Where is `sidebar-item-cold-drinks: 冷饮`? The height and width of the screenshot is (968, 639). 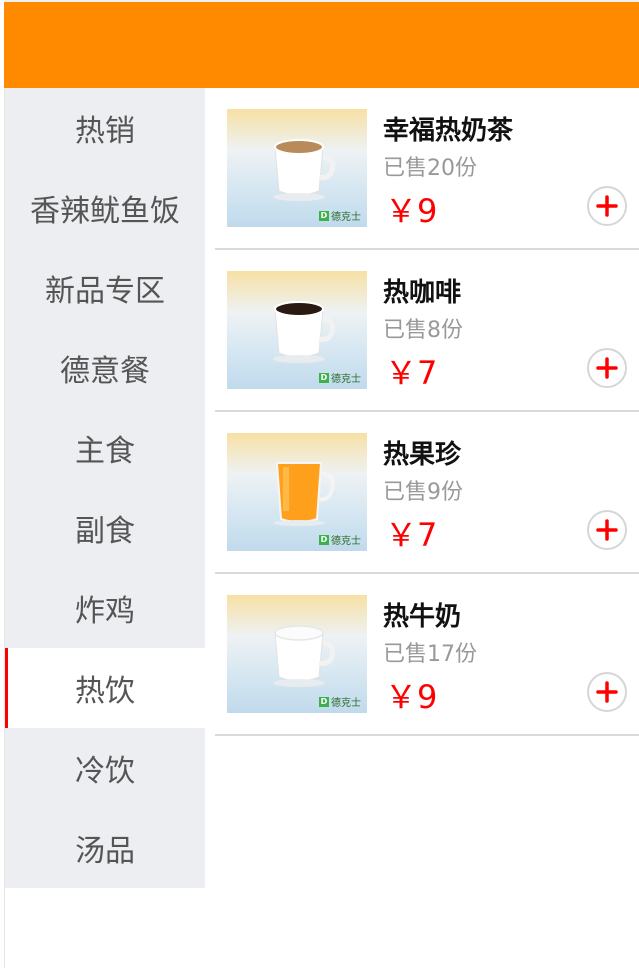 sidebar-item-cold-drinks: 冷饮 is located at coordinates (105, 768).